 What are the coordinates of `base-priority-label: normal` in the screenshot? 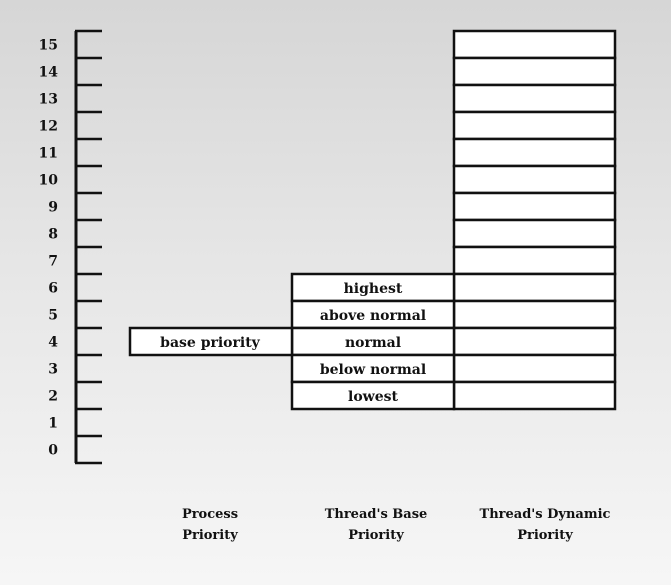 It's located at (373, 343).